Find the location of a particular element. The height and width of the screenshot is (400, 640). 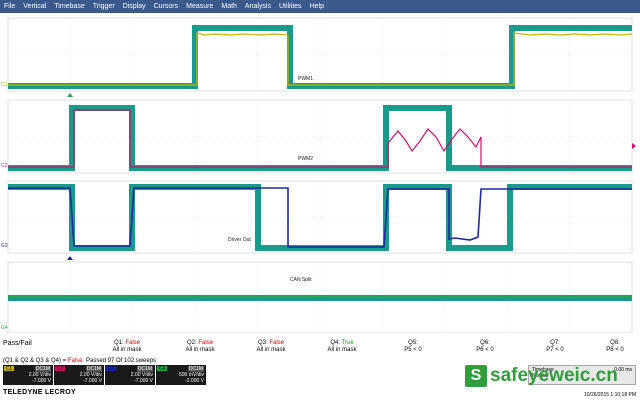

condition-name: Q4: is located at coordinates (335, 343).